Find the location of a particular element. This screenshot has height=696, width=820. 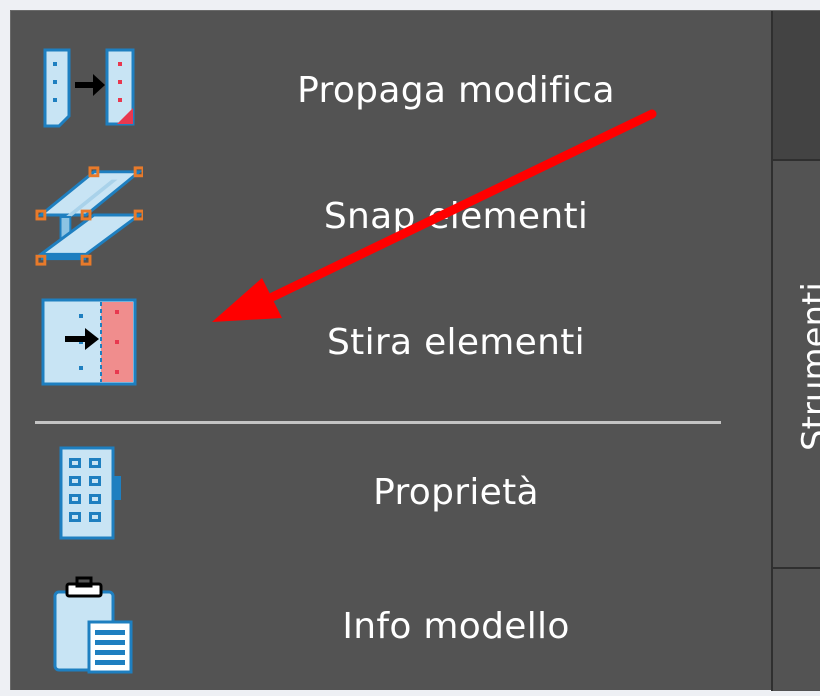

model-info-icon is located at coordinates (89, 626).